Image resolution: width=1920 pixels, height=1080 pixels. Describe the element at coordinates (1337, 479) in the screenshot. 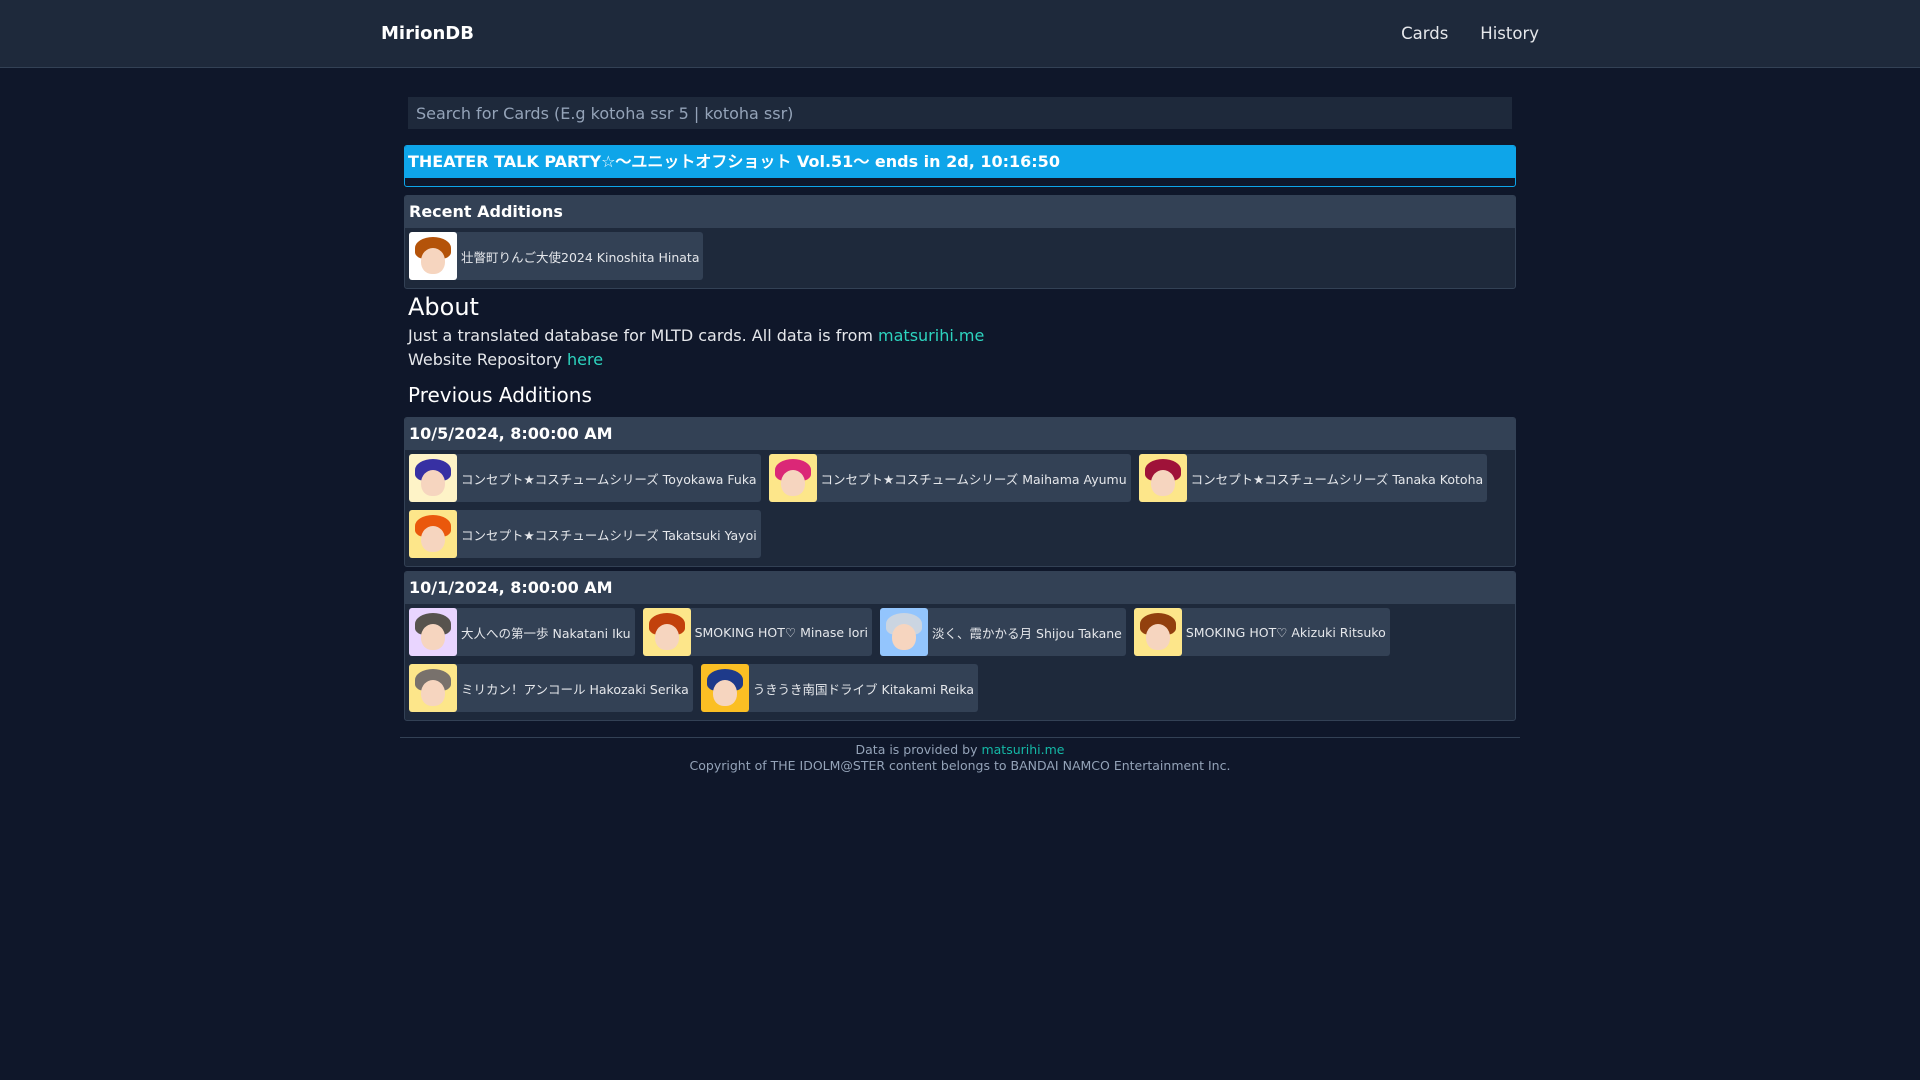

I see `card-label: コンセプト★コスチュームシリーズ Tanaka Kotoha` at that location.